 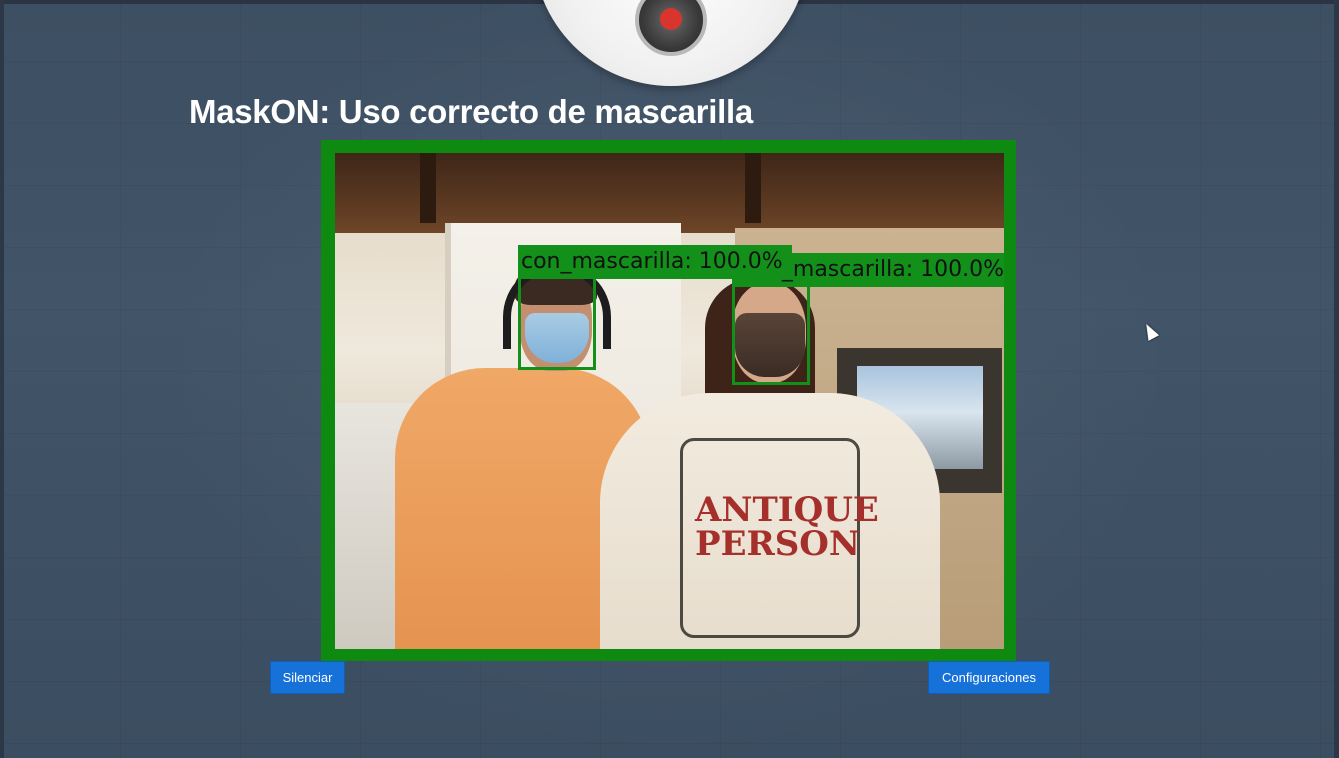 I want to click on recording-dot-icon, so click(x=671, y=19).